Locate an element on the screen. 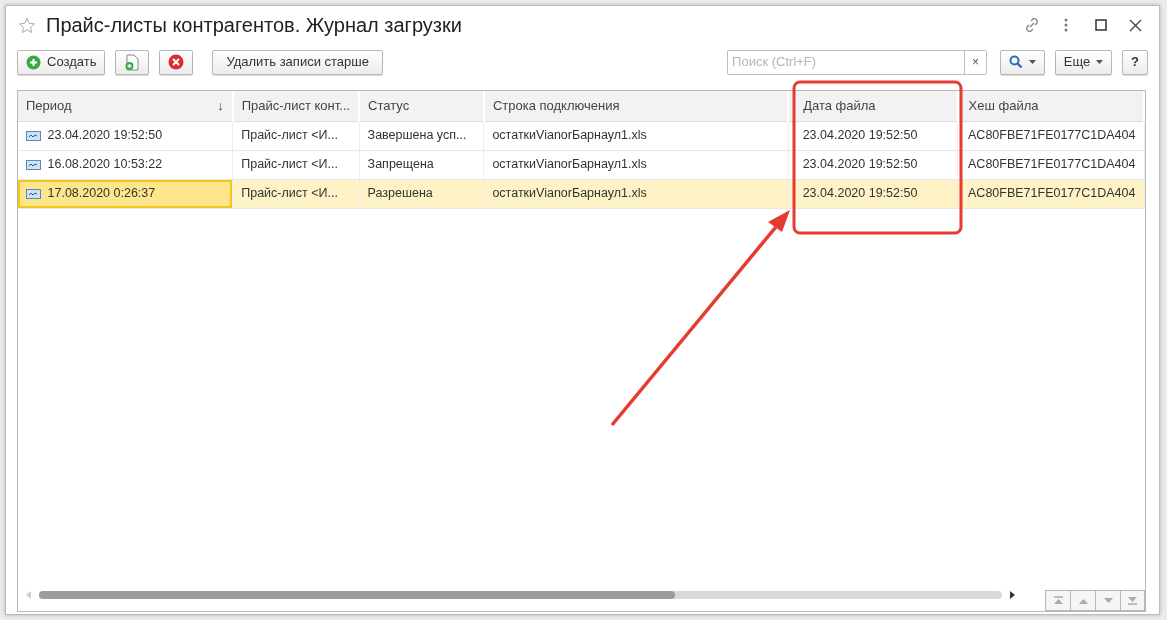 The width and height of the screenshot is (1167, 620). sort-indicator: ↓ is located at coordinates (220, 106).